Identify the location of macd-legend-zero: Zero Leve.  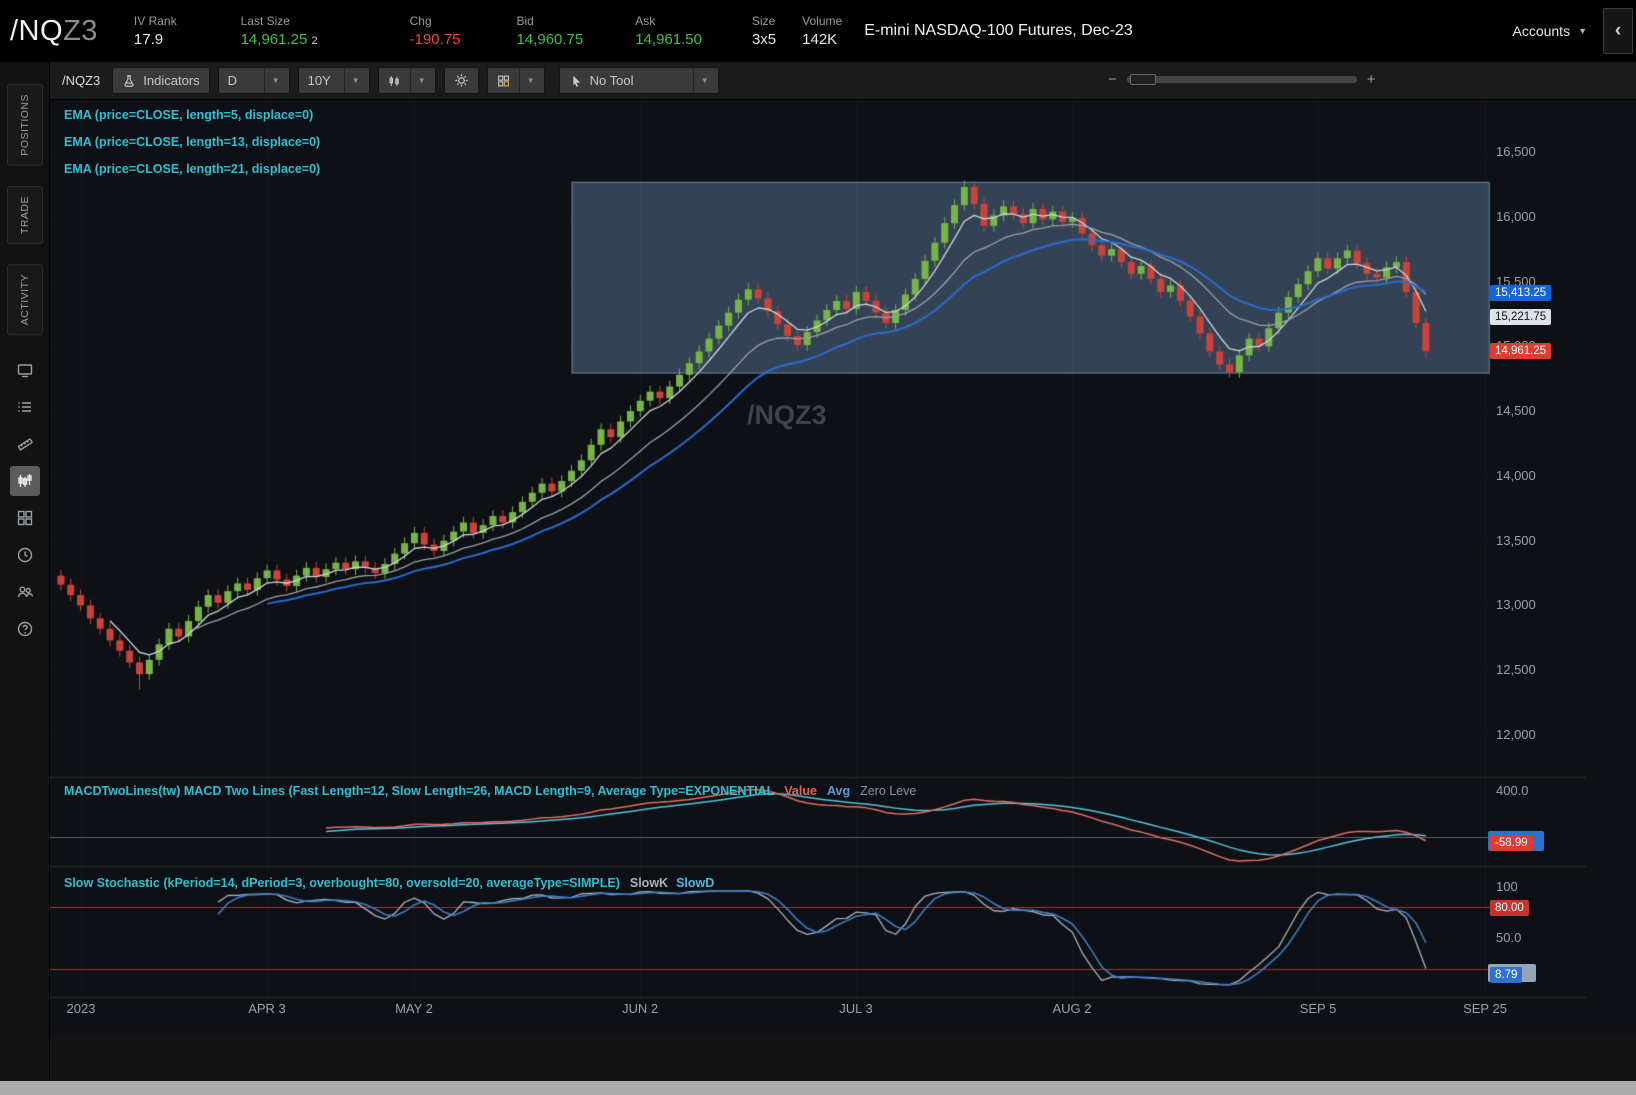
(888, 791).